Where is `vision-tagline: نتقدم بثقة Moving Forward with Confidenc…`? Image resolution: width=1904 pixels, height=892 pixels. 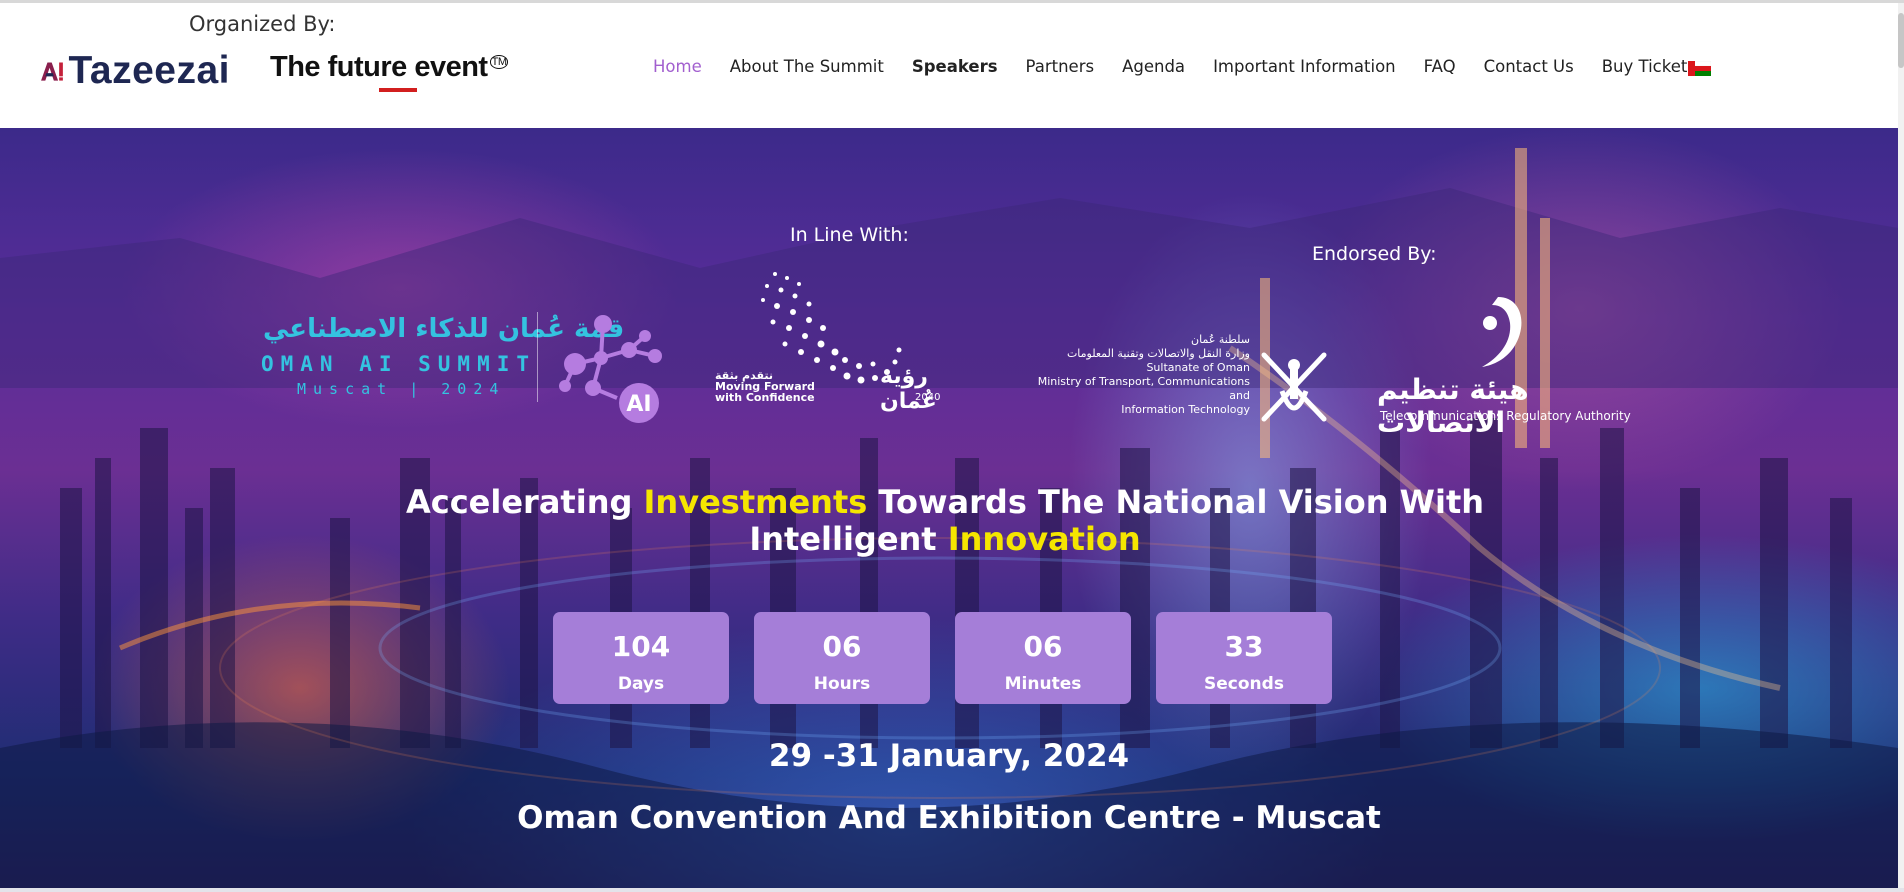
vision-tagline: نتقدم بثقة Moving Forward with Confidenc… is located at coordinates (765, 386).